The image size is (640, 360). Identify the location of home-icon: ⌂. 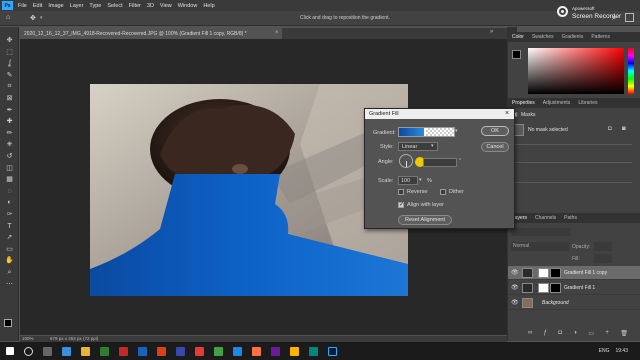
(8, 17).